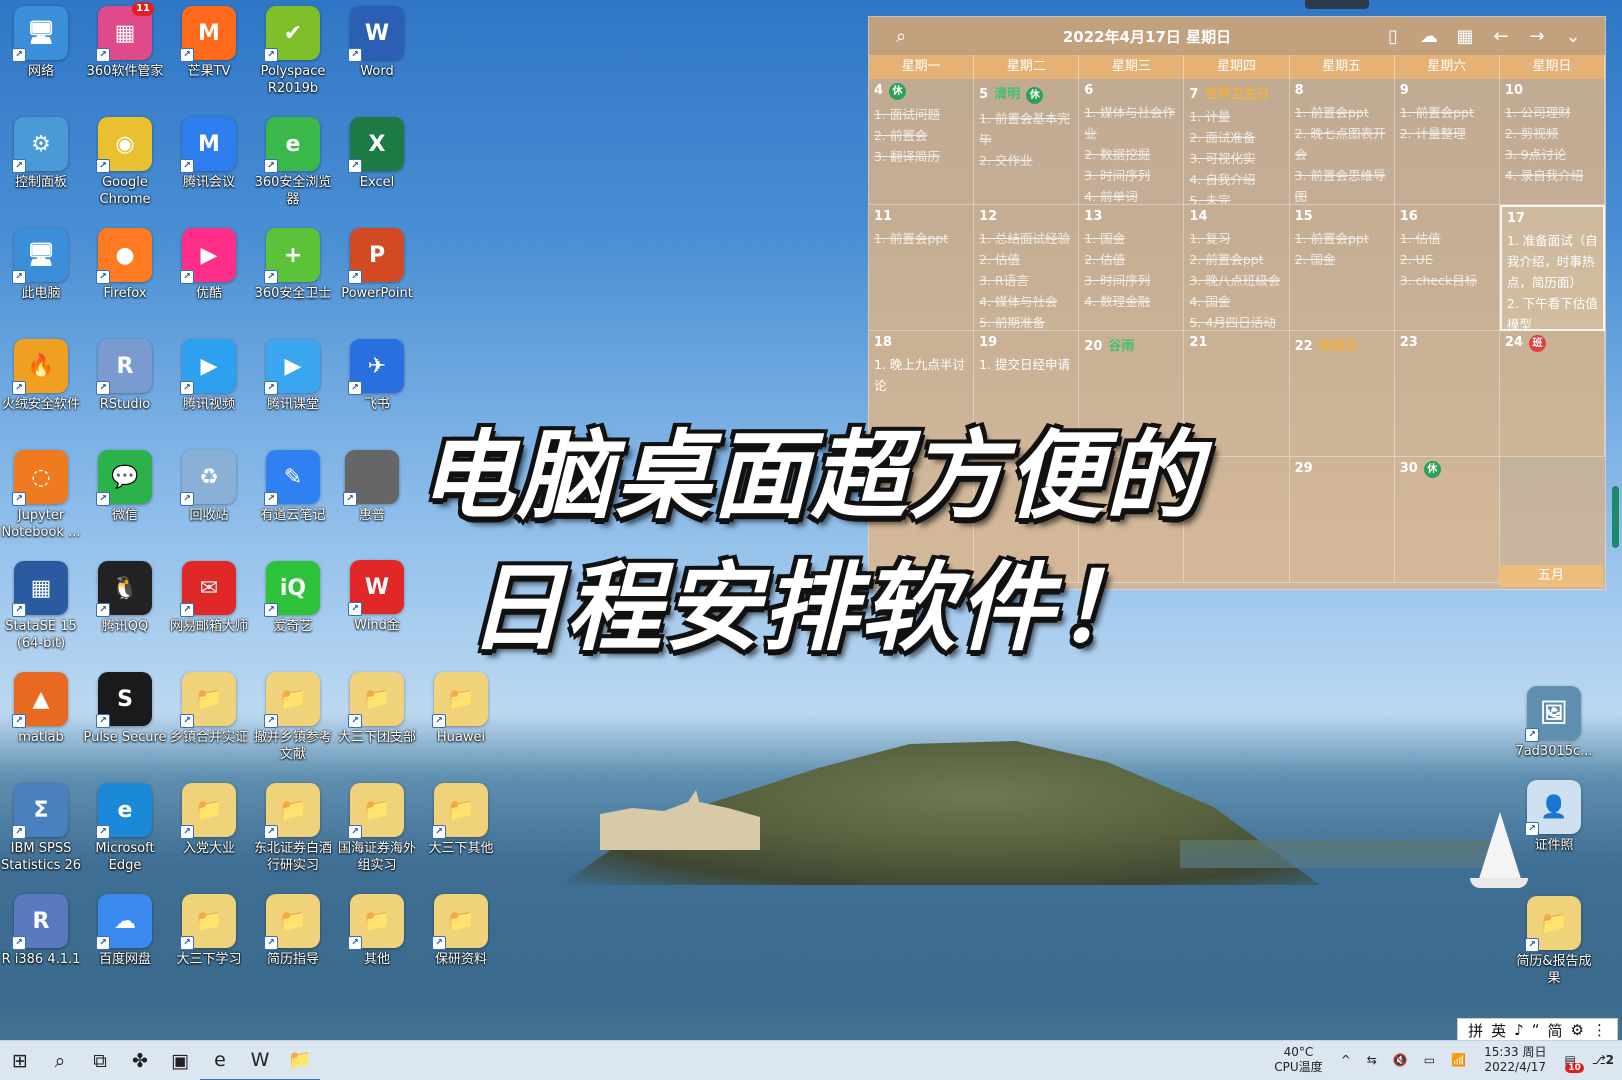 This screenshot has height=1080, width=1622. What do you see at coordinates (461, 931) in the screenshot?
I see `desktop-icon-保研资料: 📁 ↗ 保研资料` at bounding box center [461, 931].